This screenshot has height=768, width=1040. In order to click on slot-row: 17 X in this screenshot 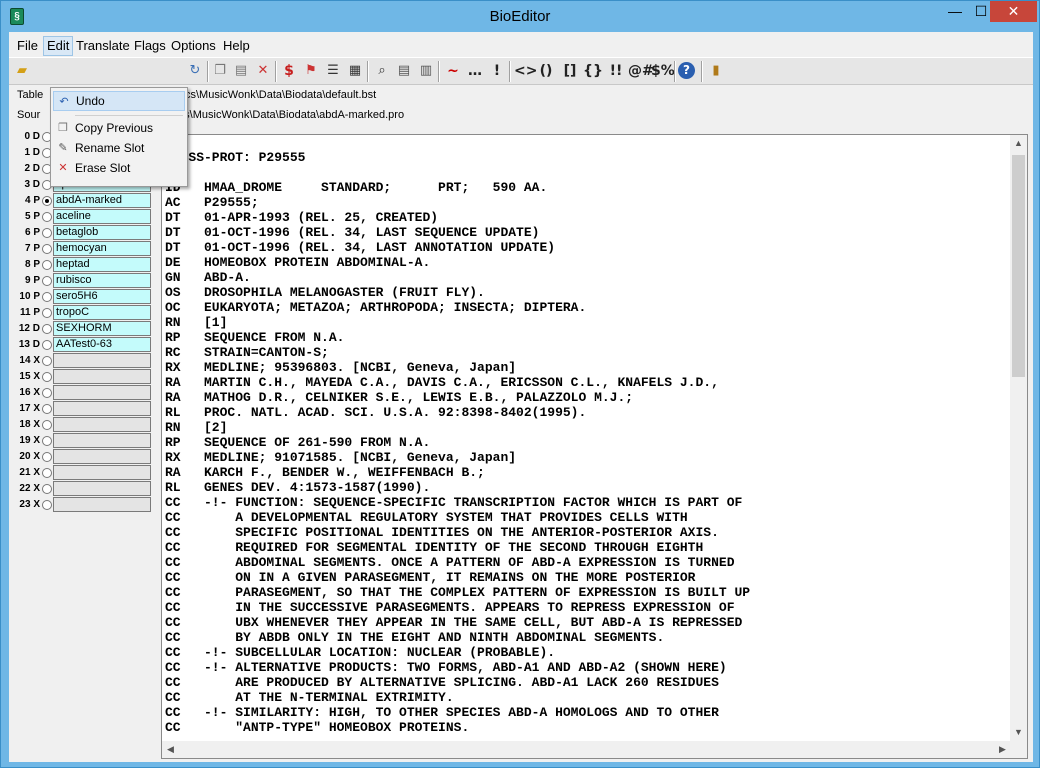, I will do `click(84, 409)`.